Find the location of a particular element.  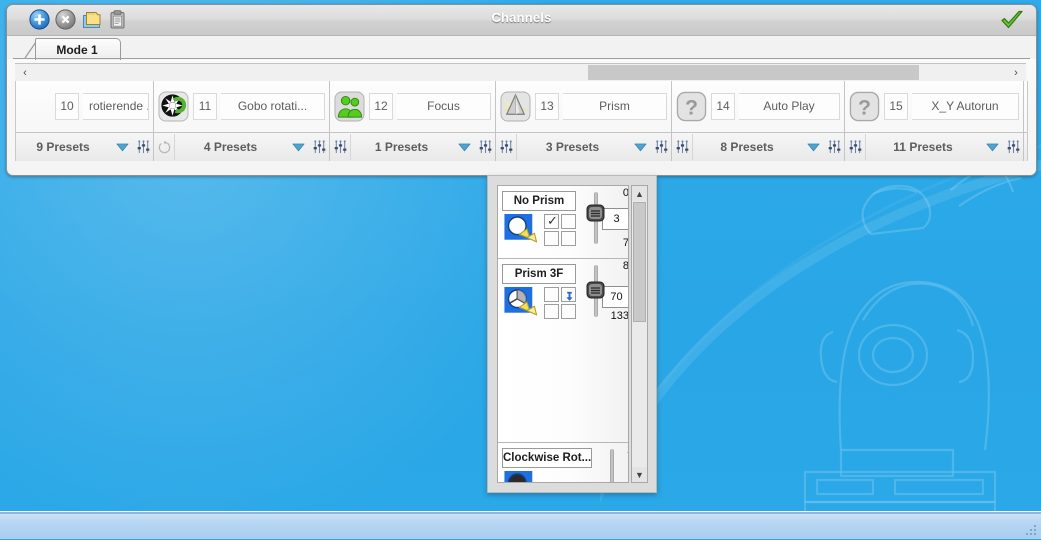

channel-number: 11 is located at coordinates (205, 106).